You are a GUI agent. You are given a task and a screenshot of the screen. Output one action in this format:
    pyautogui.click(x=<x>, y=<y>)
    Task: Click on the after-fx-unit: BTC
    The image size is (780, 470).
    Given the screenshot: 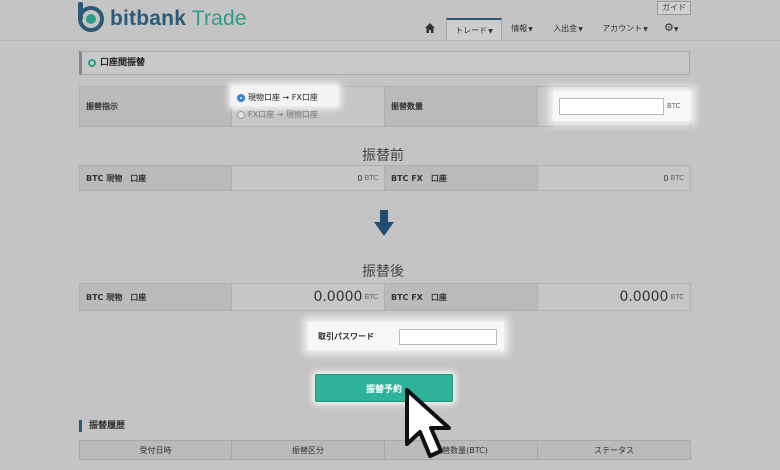 What is the action you would take?
    pyautogui.click(x=677, y=297)
    